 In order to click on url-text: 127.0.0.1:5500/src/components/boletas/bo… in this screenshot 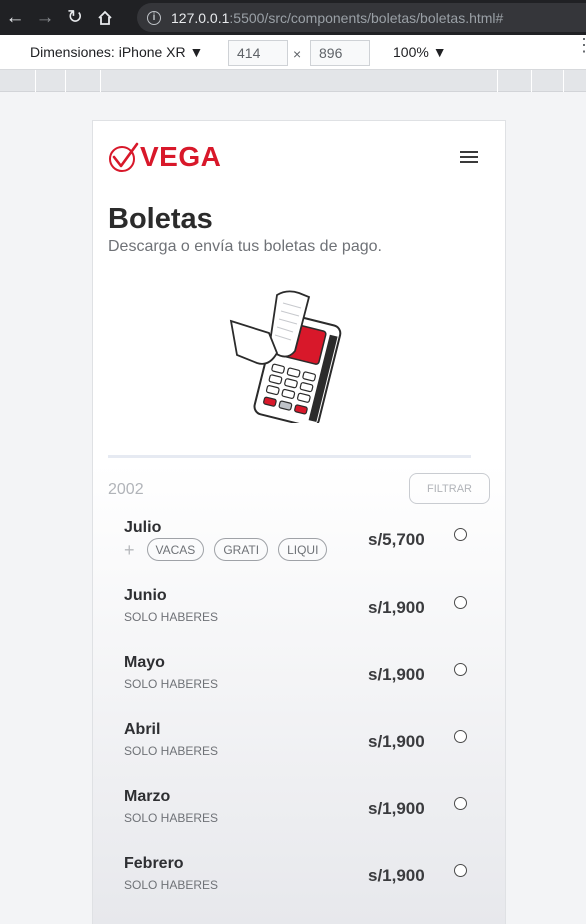, I will do `click(337, 17)`.